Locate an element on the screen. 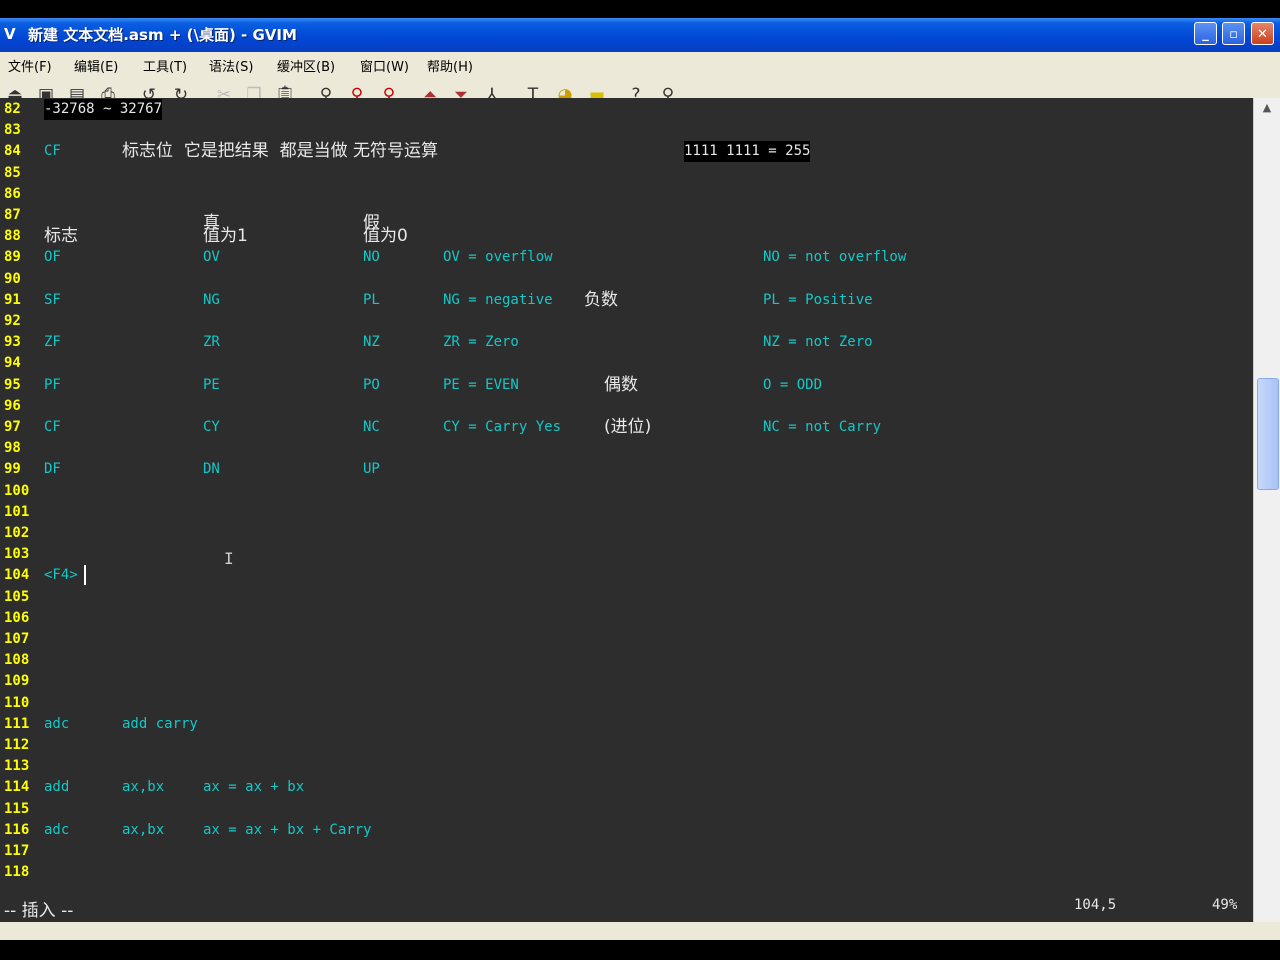 The height and width of the screenshot is (960, 1280). editor-line: 111 adc add carry is located at coordinates (626, 724).